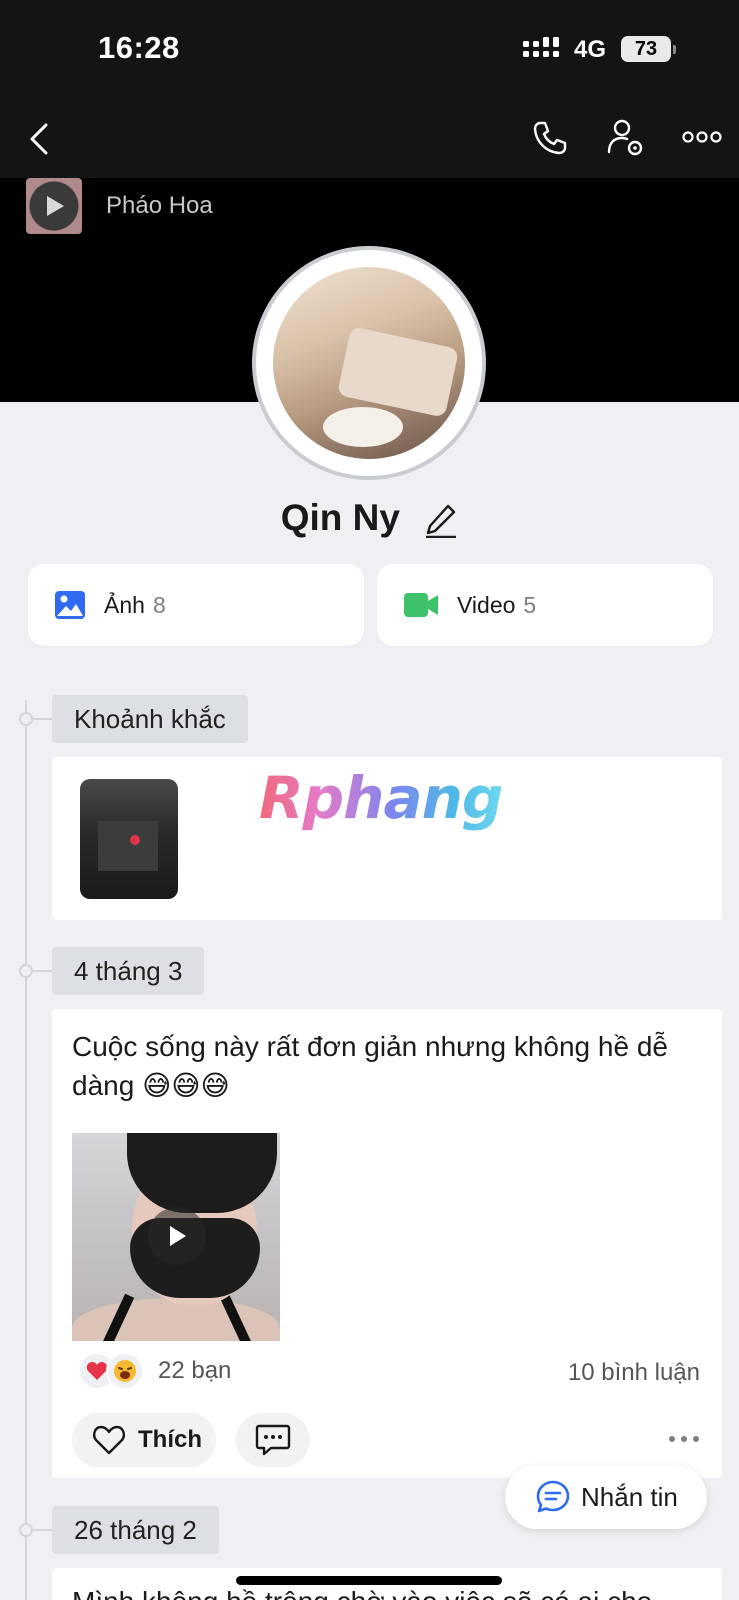 This screenshot has width=739, height=1600. Describe the element at coordinates (139, 47) in the screenshot. I see `status-time: 16:28` at that location.